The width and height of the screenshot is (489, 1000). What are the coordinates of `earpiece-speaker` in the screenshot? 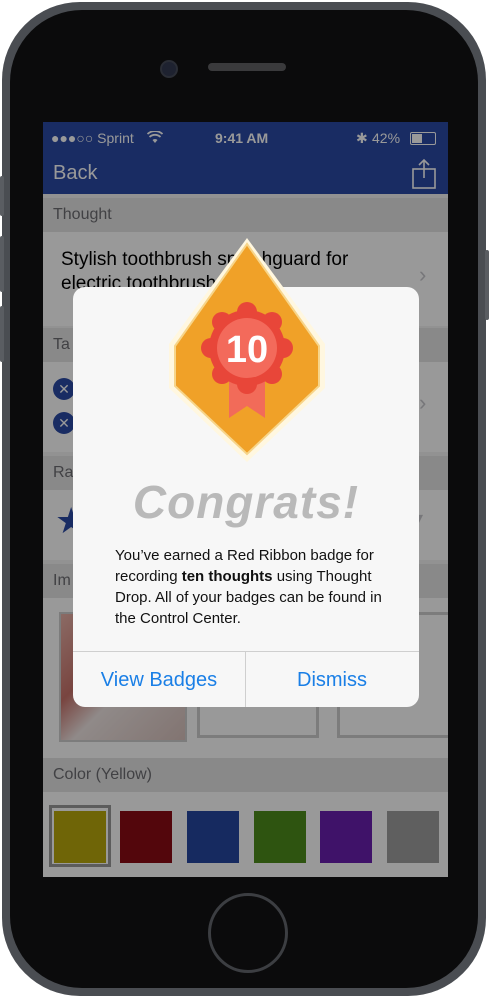 It's located at (247, 67).